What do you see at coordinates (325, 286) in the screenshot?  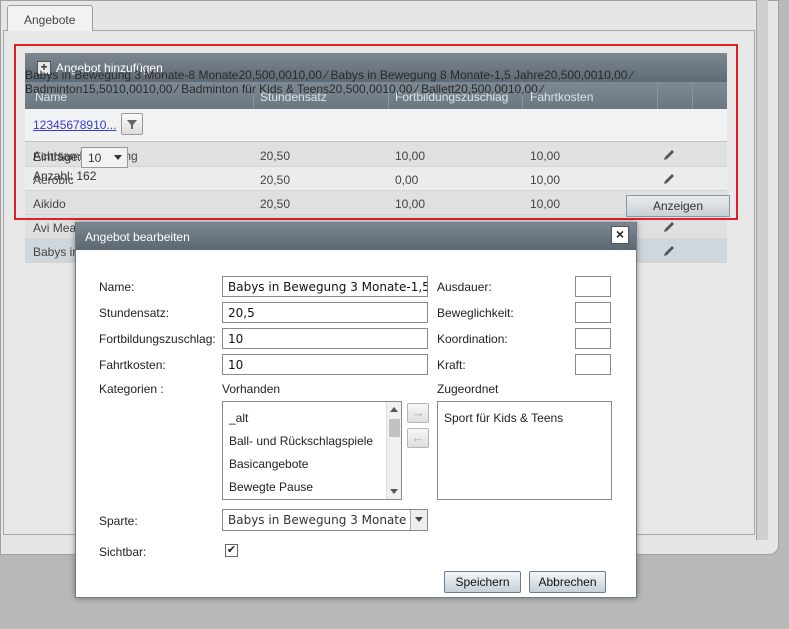 I see `name-field: Babys in Bewegung 3 Monate-1,5 Ja` at bounding box center [325, 286].